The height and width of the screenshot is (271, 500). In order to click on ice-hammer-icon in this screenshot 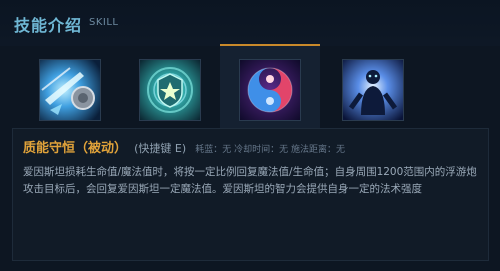, I will do `click(70, 90)`.